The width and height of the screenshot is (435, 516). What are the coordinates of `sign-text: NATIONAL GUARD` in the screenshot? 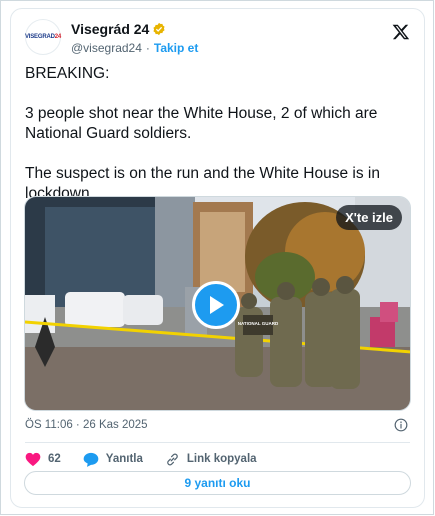 It's located at (258, 323).